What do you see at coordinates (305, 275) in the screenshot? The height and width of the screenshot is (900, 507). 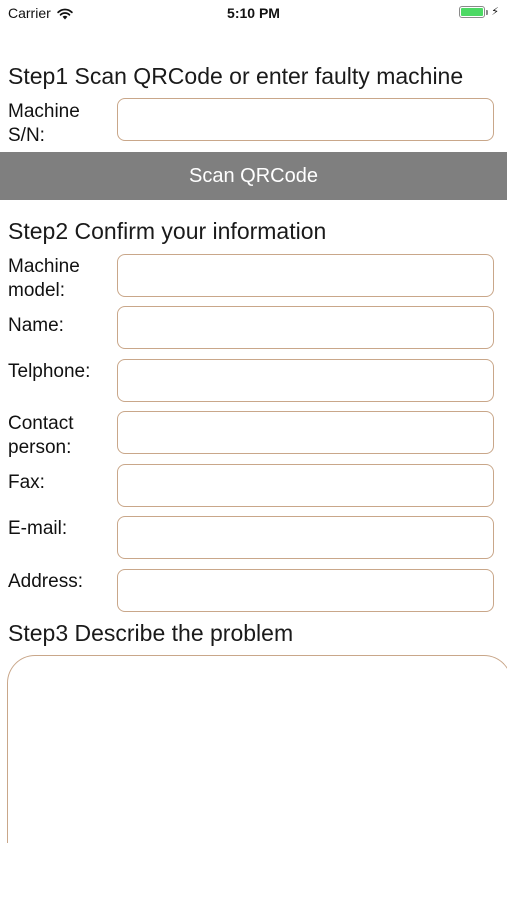 I see `machine-model-input` at bounding box center [305, 275].